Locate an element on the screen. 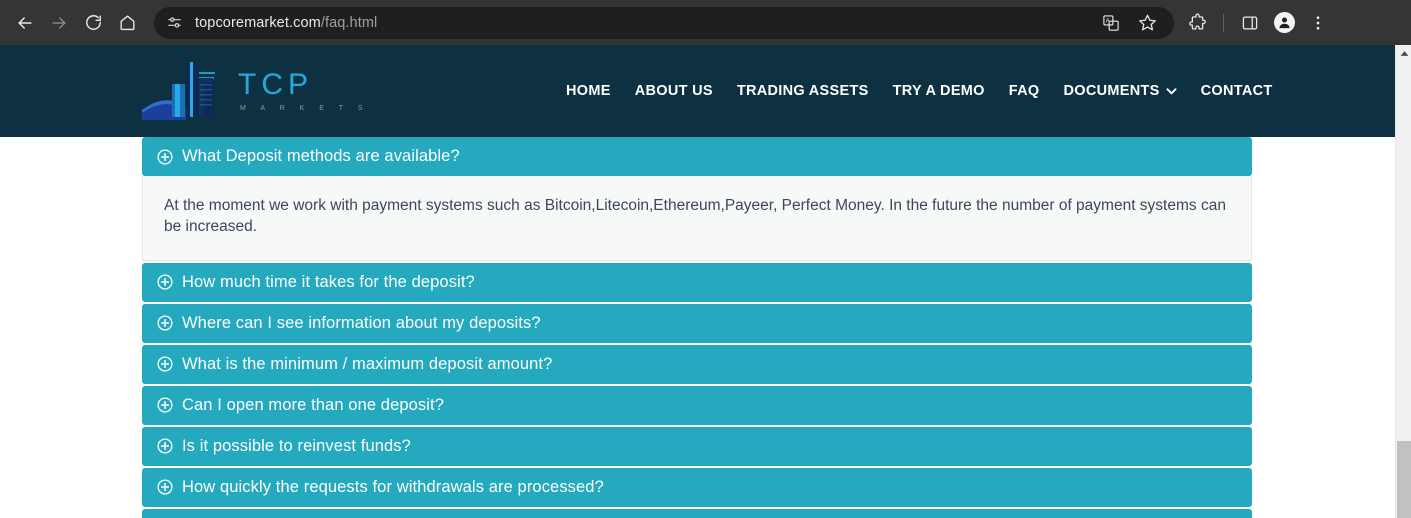  faq-question-text: What Deposit methods are available? is located at coordinates (321, 156).